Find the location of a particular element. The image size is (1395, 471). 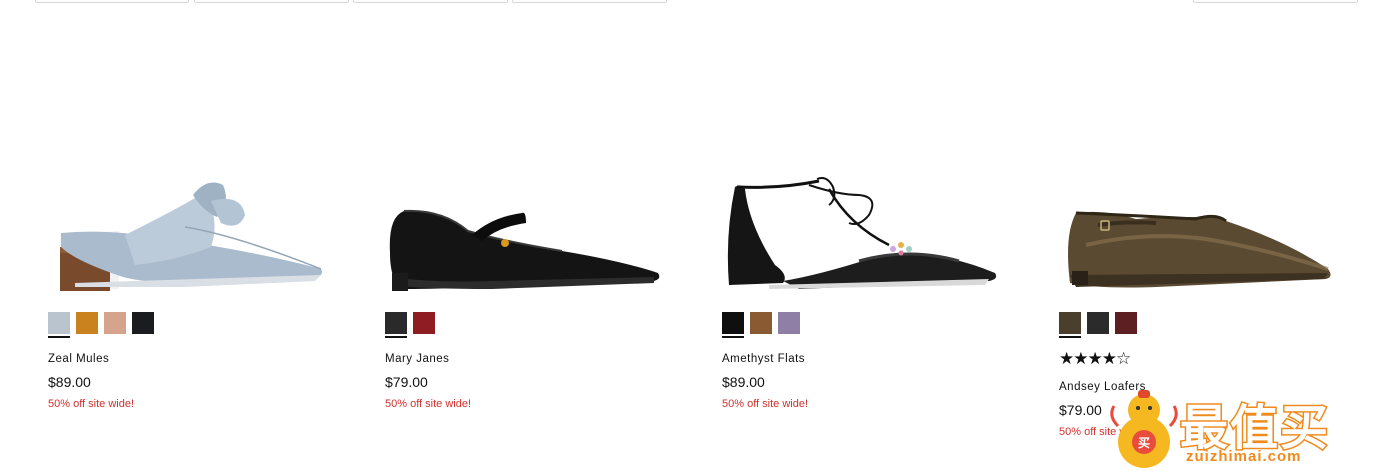

watermark-url-text: zuizhimai.com is located at coordinates (1244, 456).